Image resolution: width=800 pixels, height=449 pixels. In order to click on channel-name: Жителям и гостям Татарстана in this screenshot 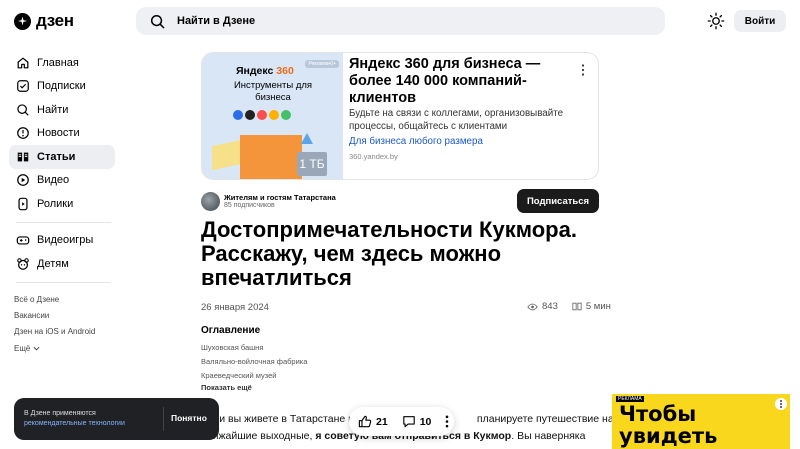, I will do `click(280, 197)`.